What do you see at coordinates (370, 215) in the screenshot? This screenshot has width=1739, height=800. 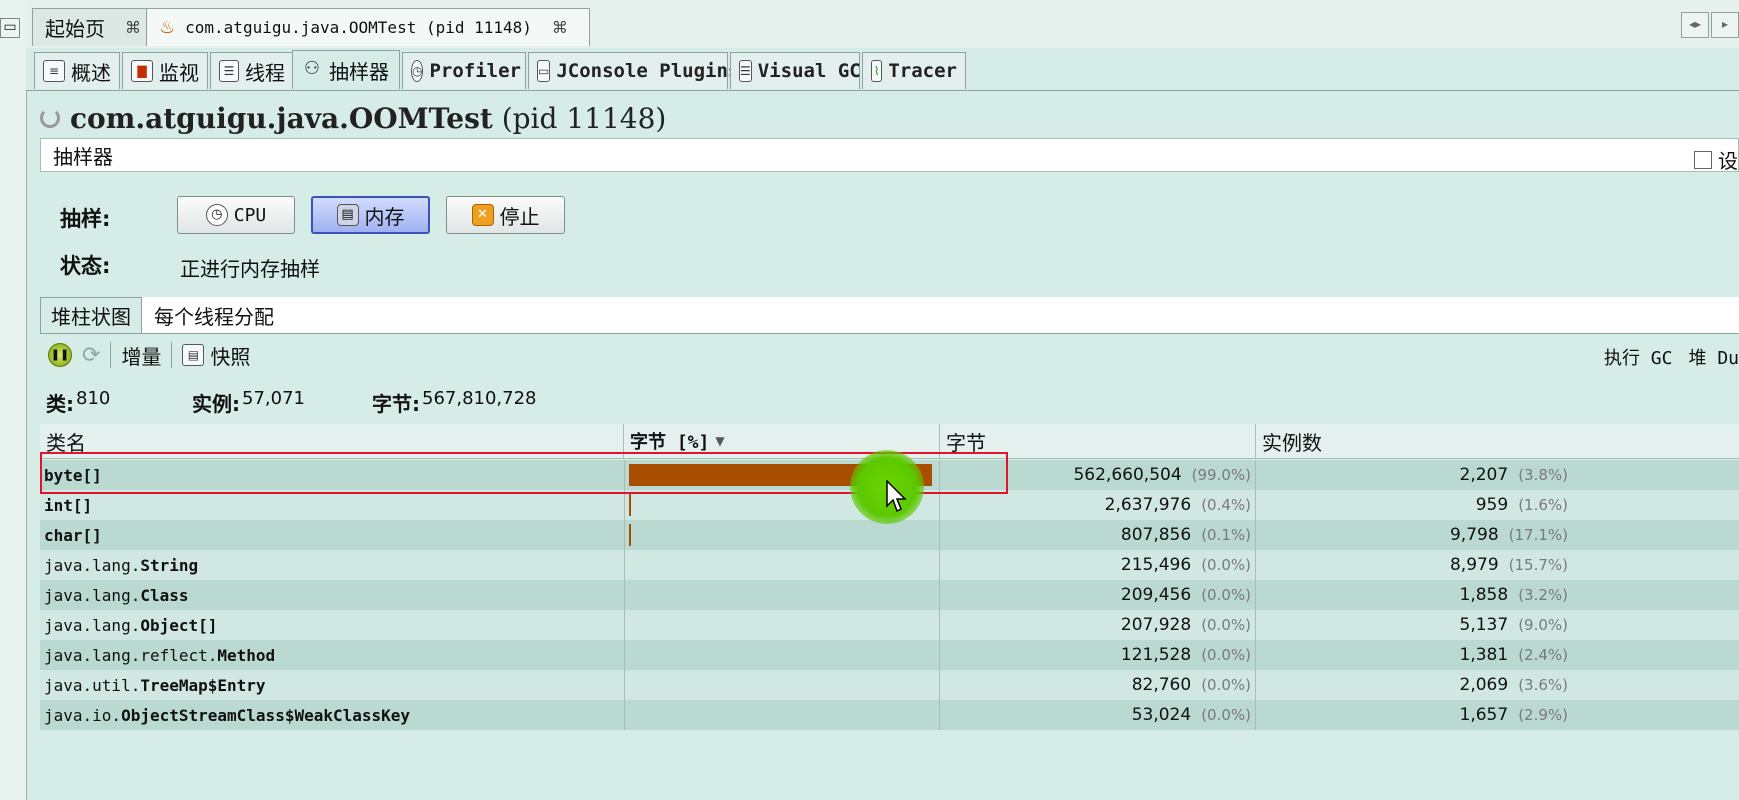 I see `memory-sample-button: ▤ 内存` at bounding box center [370, 215].